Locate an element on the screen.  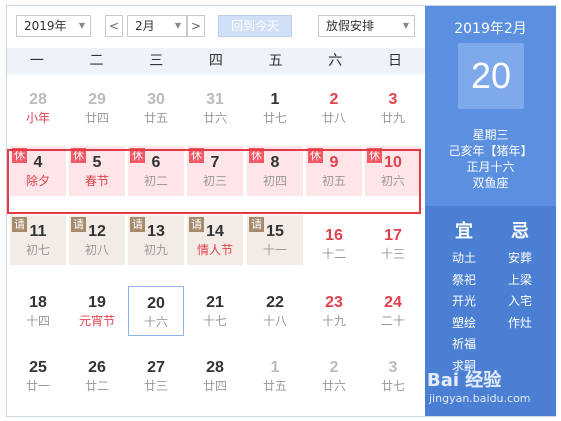
lunar-date-label: 廿七 is located at coordinates (392, 386).